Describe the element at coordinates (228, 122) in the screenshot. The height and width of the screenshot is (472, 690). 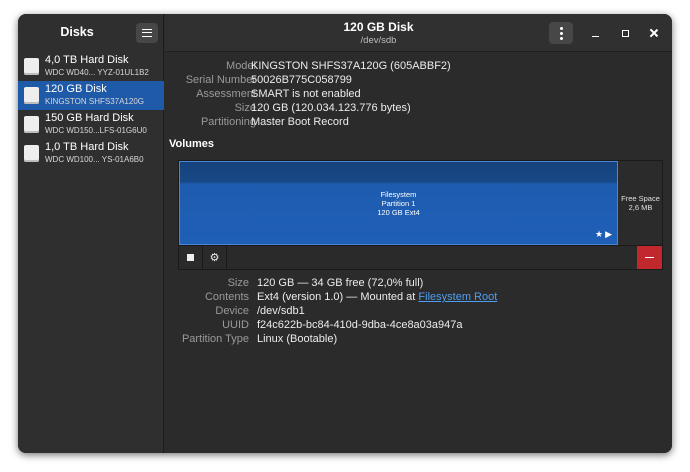
I see `partitioning-label: Partitioning` at that location.